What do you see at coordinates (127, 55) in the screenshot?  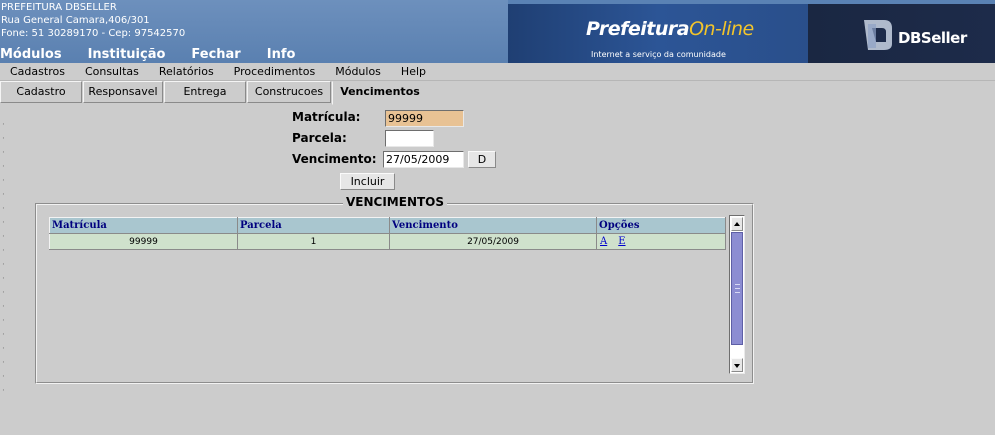 I see `topnav-instituicao: Instituição` at bounding box center [127, 55].